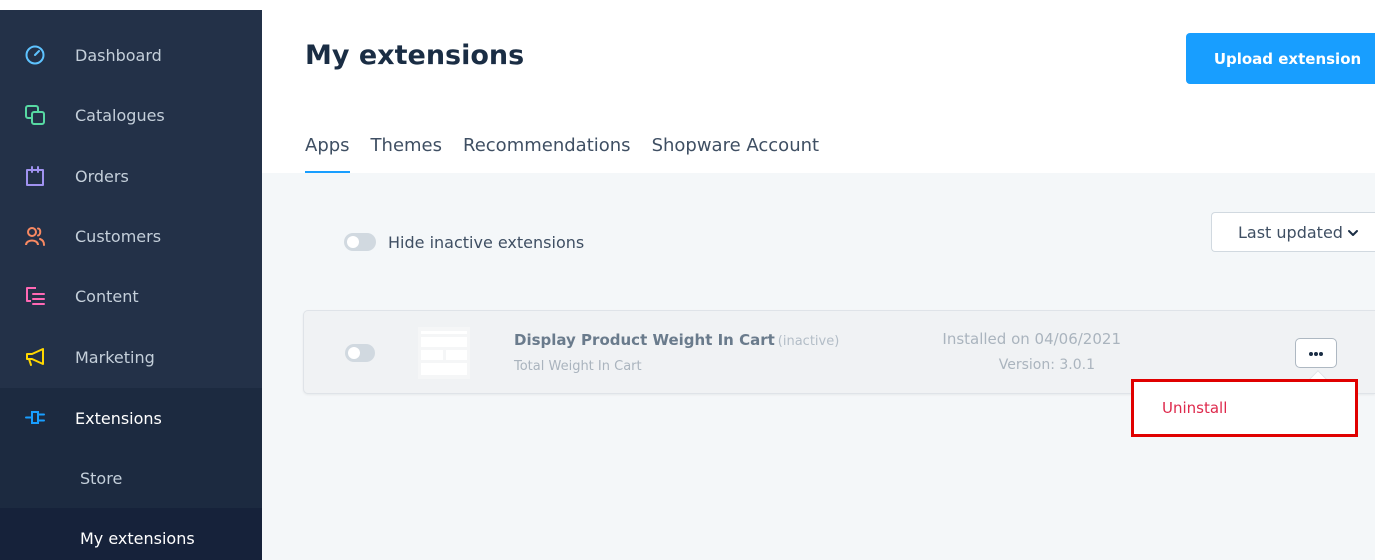 This screenshot has width=1375, height=560. Describe the element at coordinates (35, 115) in the screenshot. I see `catalogue-stack-icon` at that location.